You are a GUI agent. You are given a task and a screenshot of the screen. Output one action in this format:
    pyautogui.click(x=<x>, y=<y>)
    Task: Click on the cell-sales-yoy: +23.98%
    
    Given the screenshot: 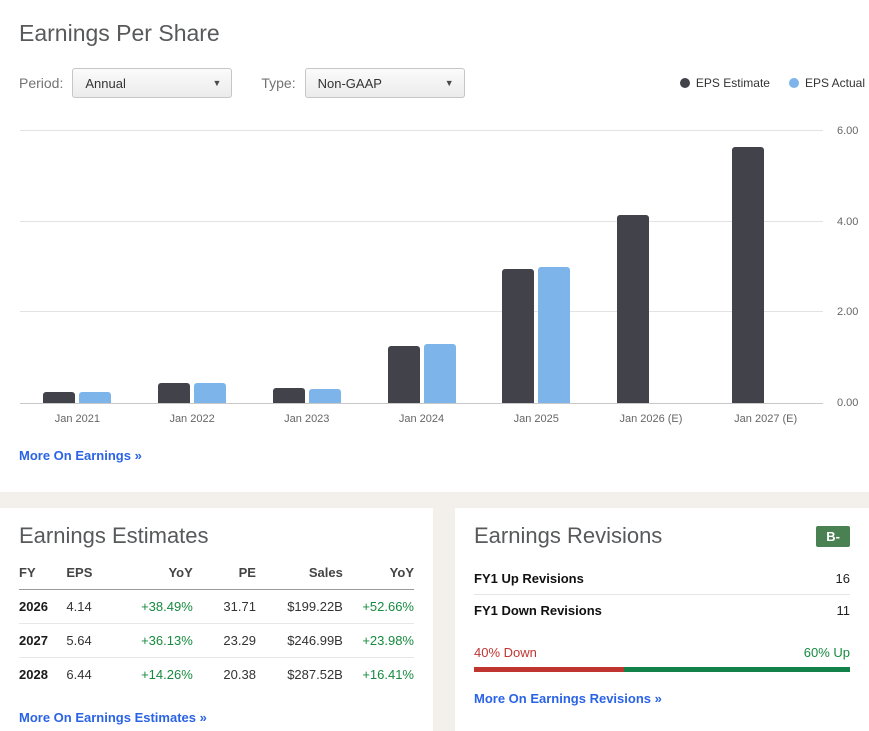 What is the action you would take?
    pyautogui.click(x=378, y=640)
    